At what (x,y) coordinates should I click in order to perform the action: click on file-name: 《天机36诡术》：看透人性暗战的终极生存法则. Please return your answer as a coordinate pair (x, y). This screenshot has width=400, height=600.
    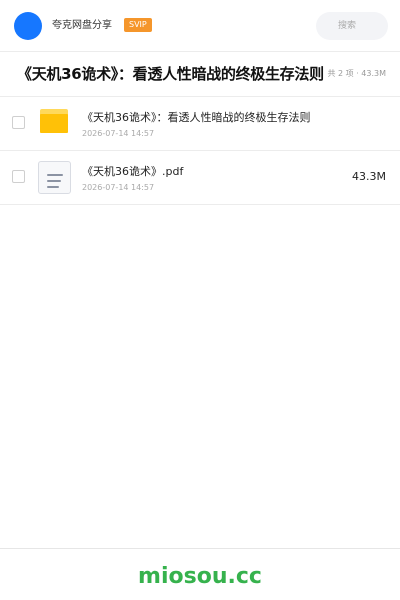
    Looking at the image, I should click on (196, 118).